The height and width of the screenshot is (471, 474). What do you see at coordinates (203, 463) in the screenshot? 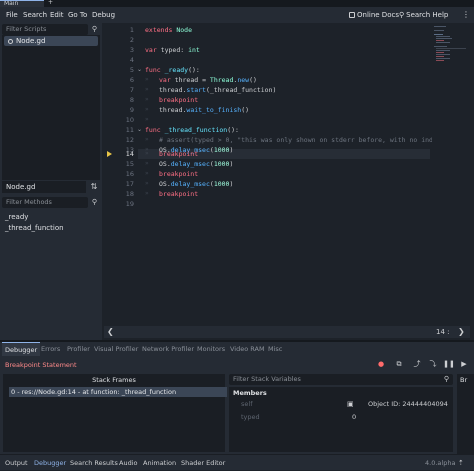
I see `bottom-tab-shader-editor: Shader Editor` at bounding box center [203, 463].